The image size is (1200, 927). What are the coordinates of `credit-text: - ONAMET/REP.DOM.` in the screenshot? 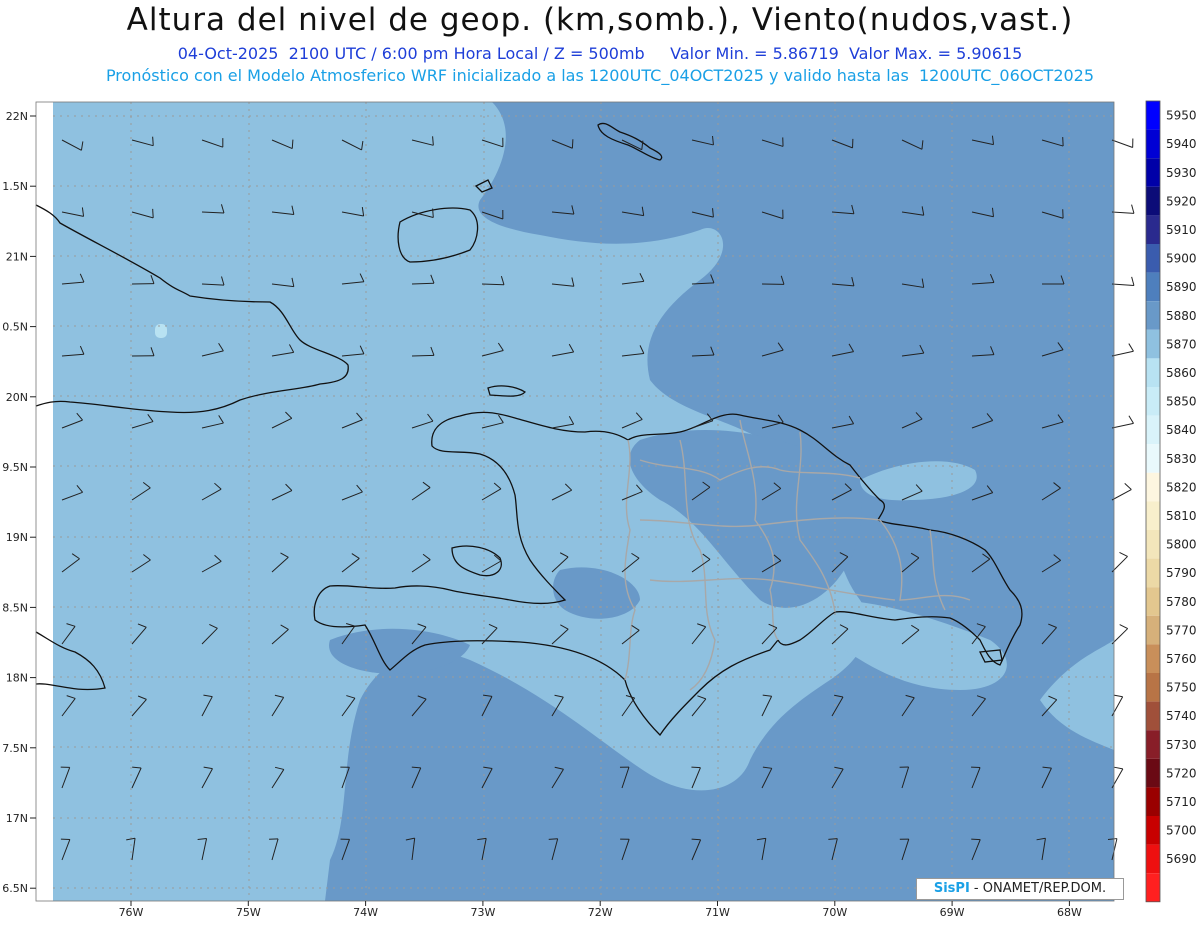 It's located at (1038, 888).